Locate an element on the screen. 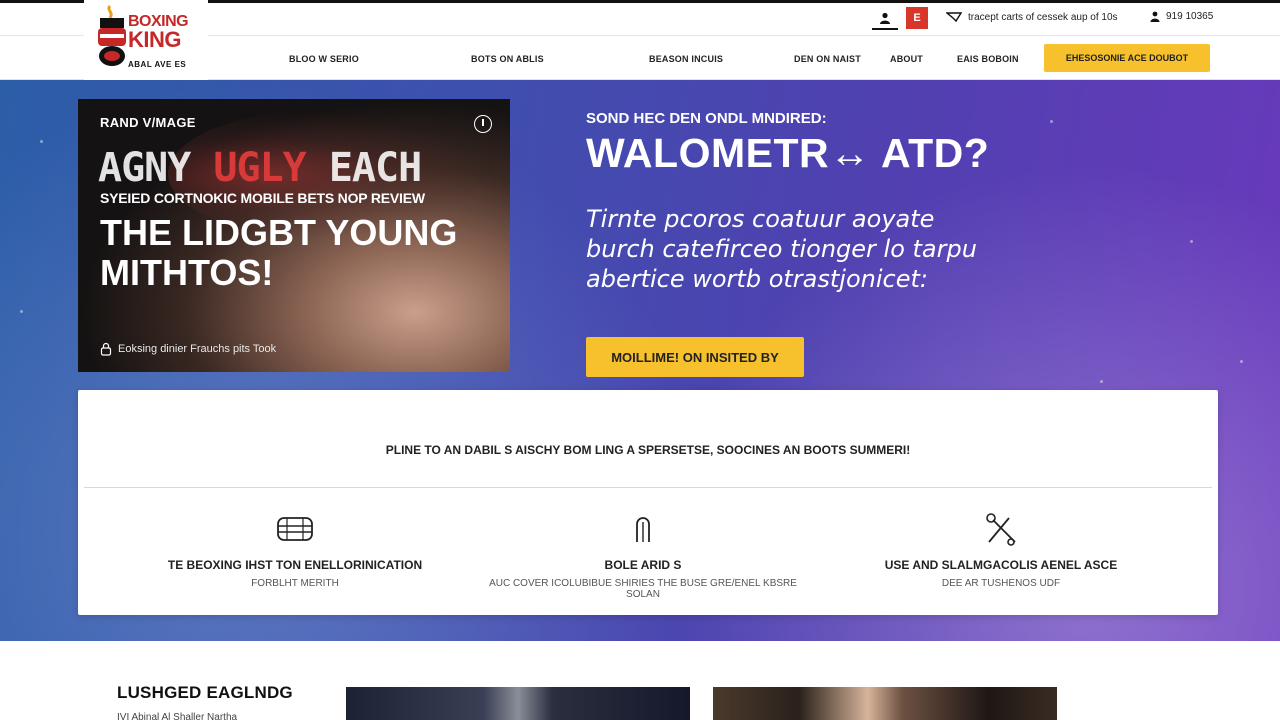 The image size is (1280, 720). lock-icon is located at coordinates (106, 349).